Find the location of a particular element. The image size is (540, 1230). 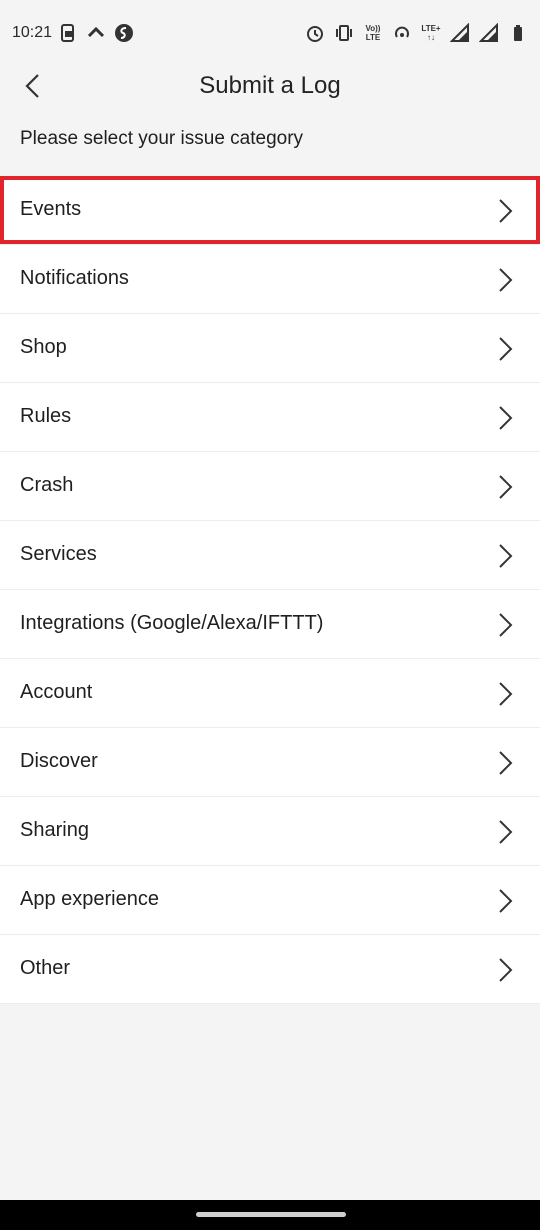

category-item-other: Other is located at coordinates (270, 969).